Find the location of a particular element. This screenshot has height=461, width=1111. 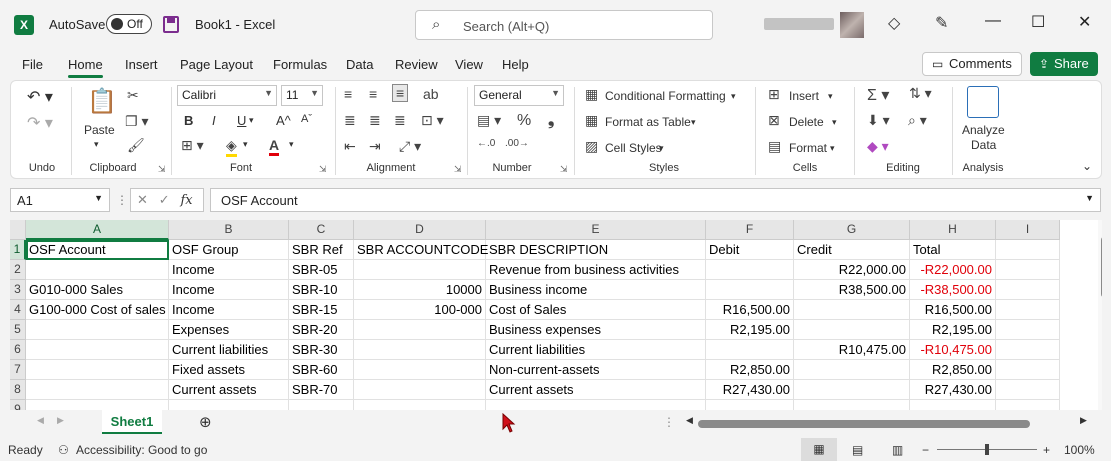

font-size-select: 11 ▼ is located at coordinates (302, 95).